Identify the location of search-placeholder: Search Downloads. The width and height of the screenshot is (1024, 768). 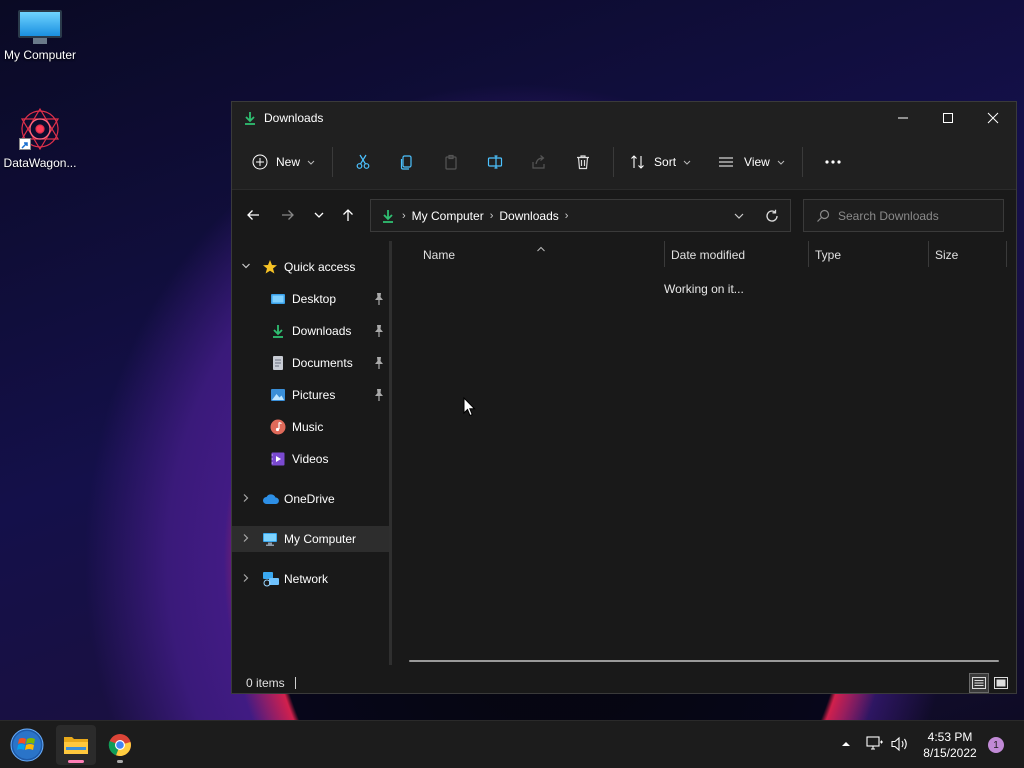
(888, 215).